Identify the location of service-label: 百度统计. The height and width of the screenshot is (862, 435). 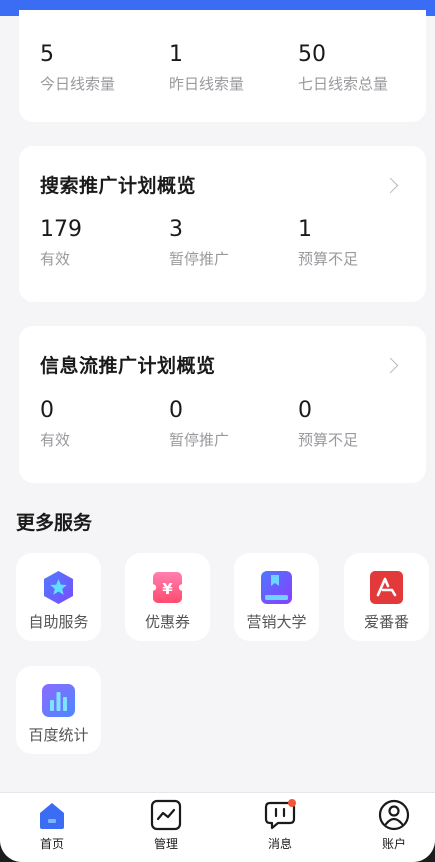
(58, 735).